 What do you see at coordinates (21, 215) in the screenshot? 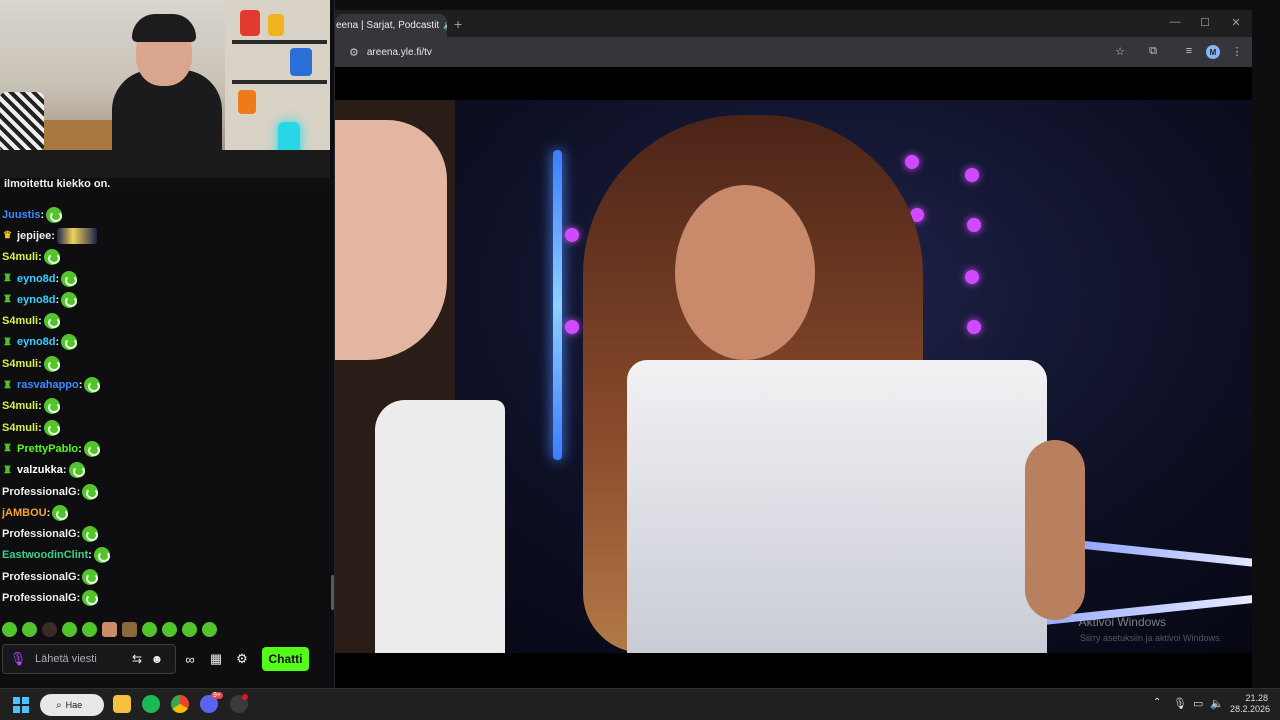
I see `chat-username: Juustis` at bounding box center [21, 215].